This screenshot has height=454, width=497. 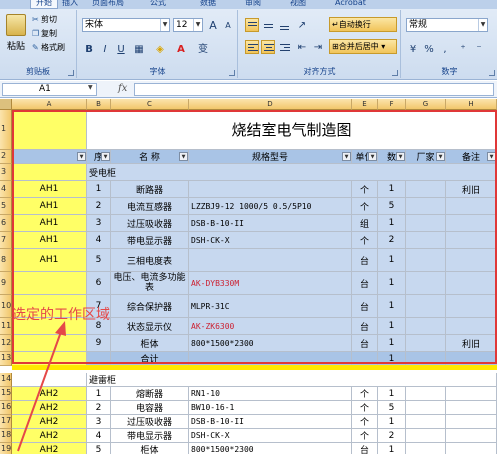 I want to click on sheet-title: 烧结室电气制造图, so click(x=292, y=130).